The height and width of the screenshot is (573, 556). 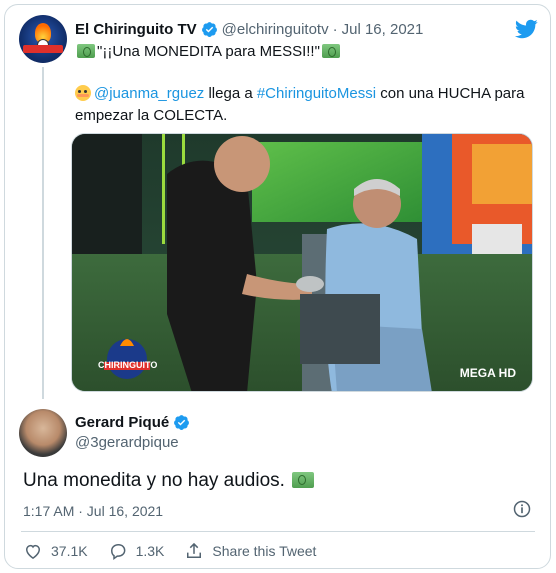 What do you see at coordinates (69, 551) in the screenshot?
I see `like-count: 37.1K` at bounding box center [69, 551].